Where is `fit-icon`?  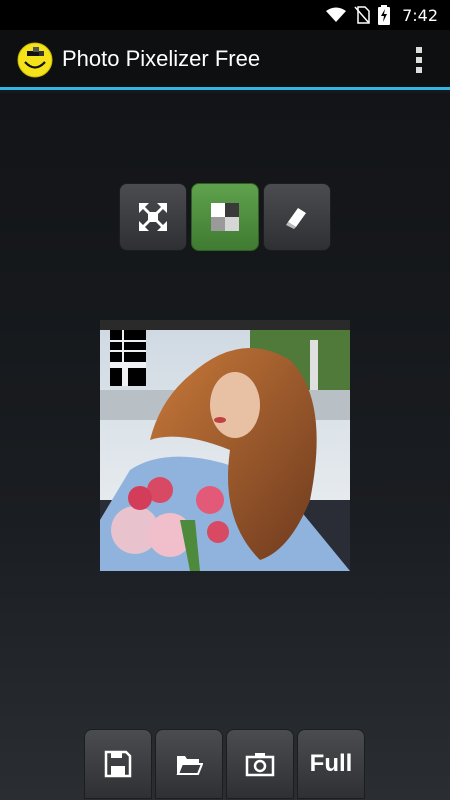
fit-icon is located at coordinates (153, 217).